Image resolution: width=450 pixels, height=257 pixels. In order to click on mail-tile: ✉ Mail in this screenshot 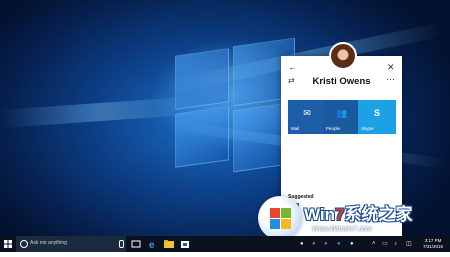, I will do `click(307, 117)`.